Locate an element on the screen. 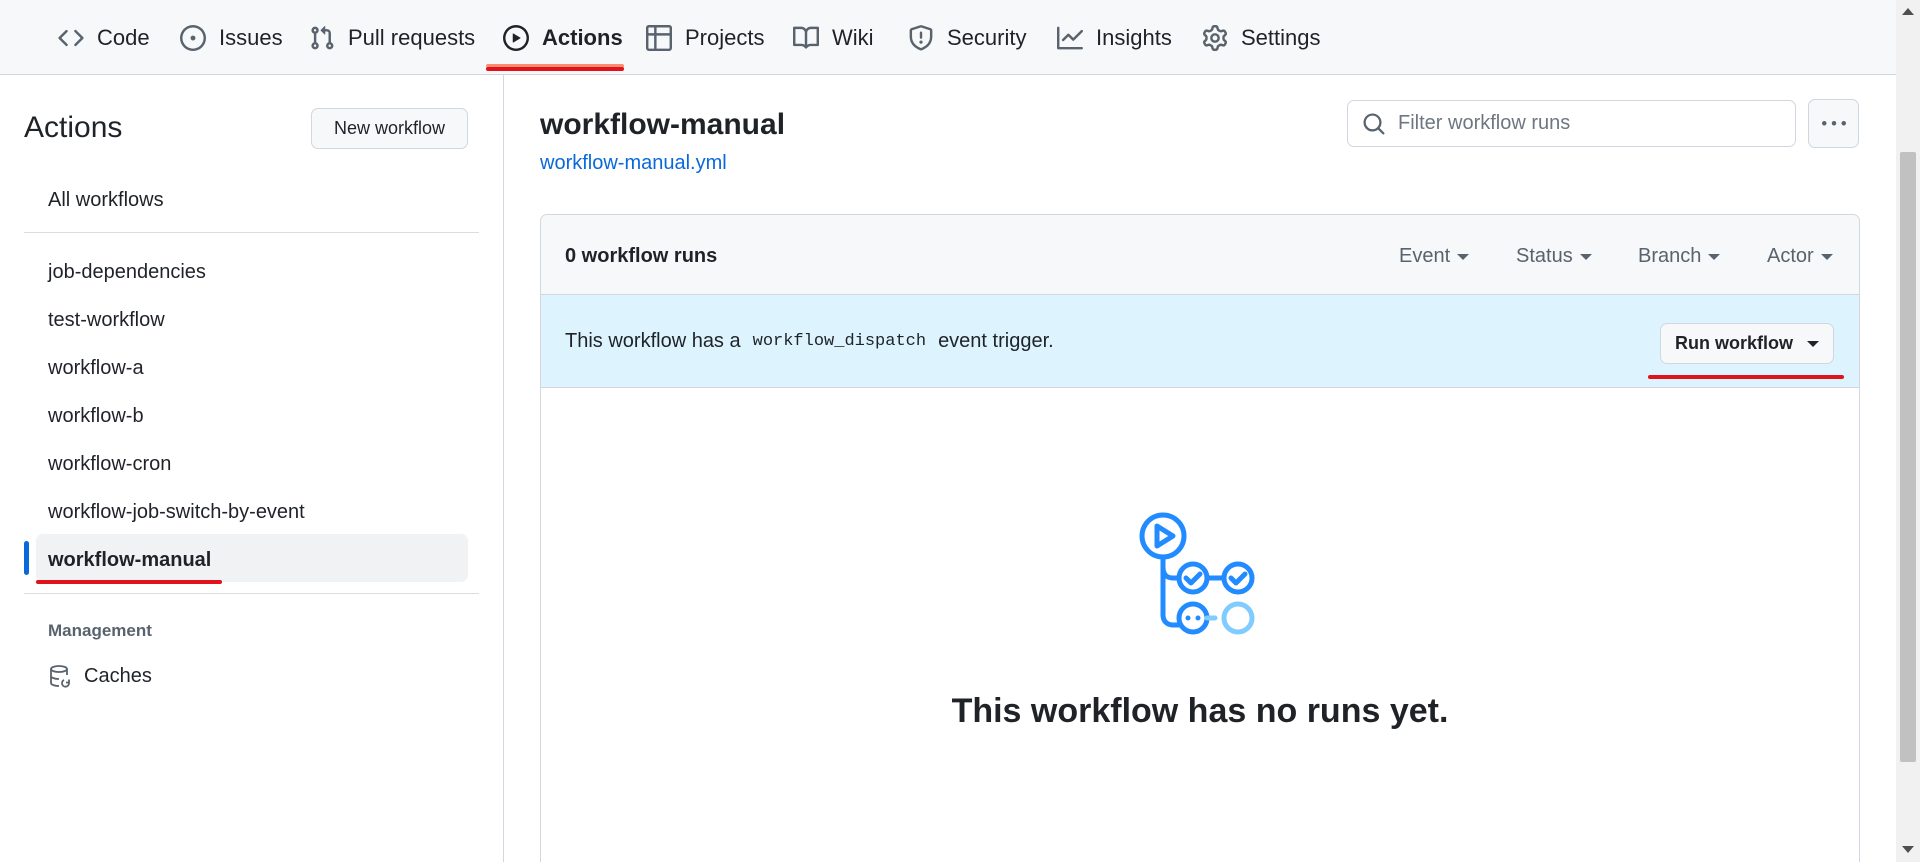 This screenshot has width=1920, height=862. graph-icon is located at coordinates (1070, 38).